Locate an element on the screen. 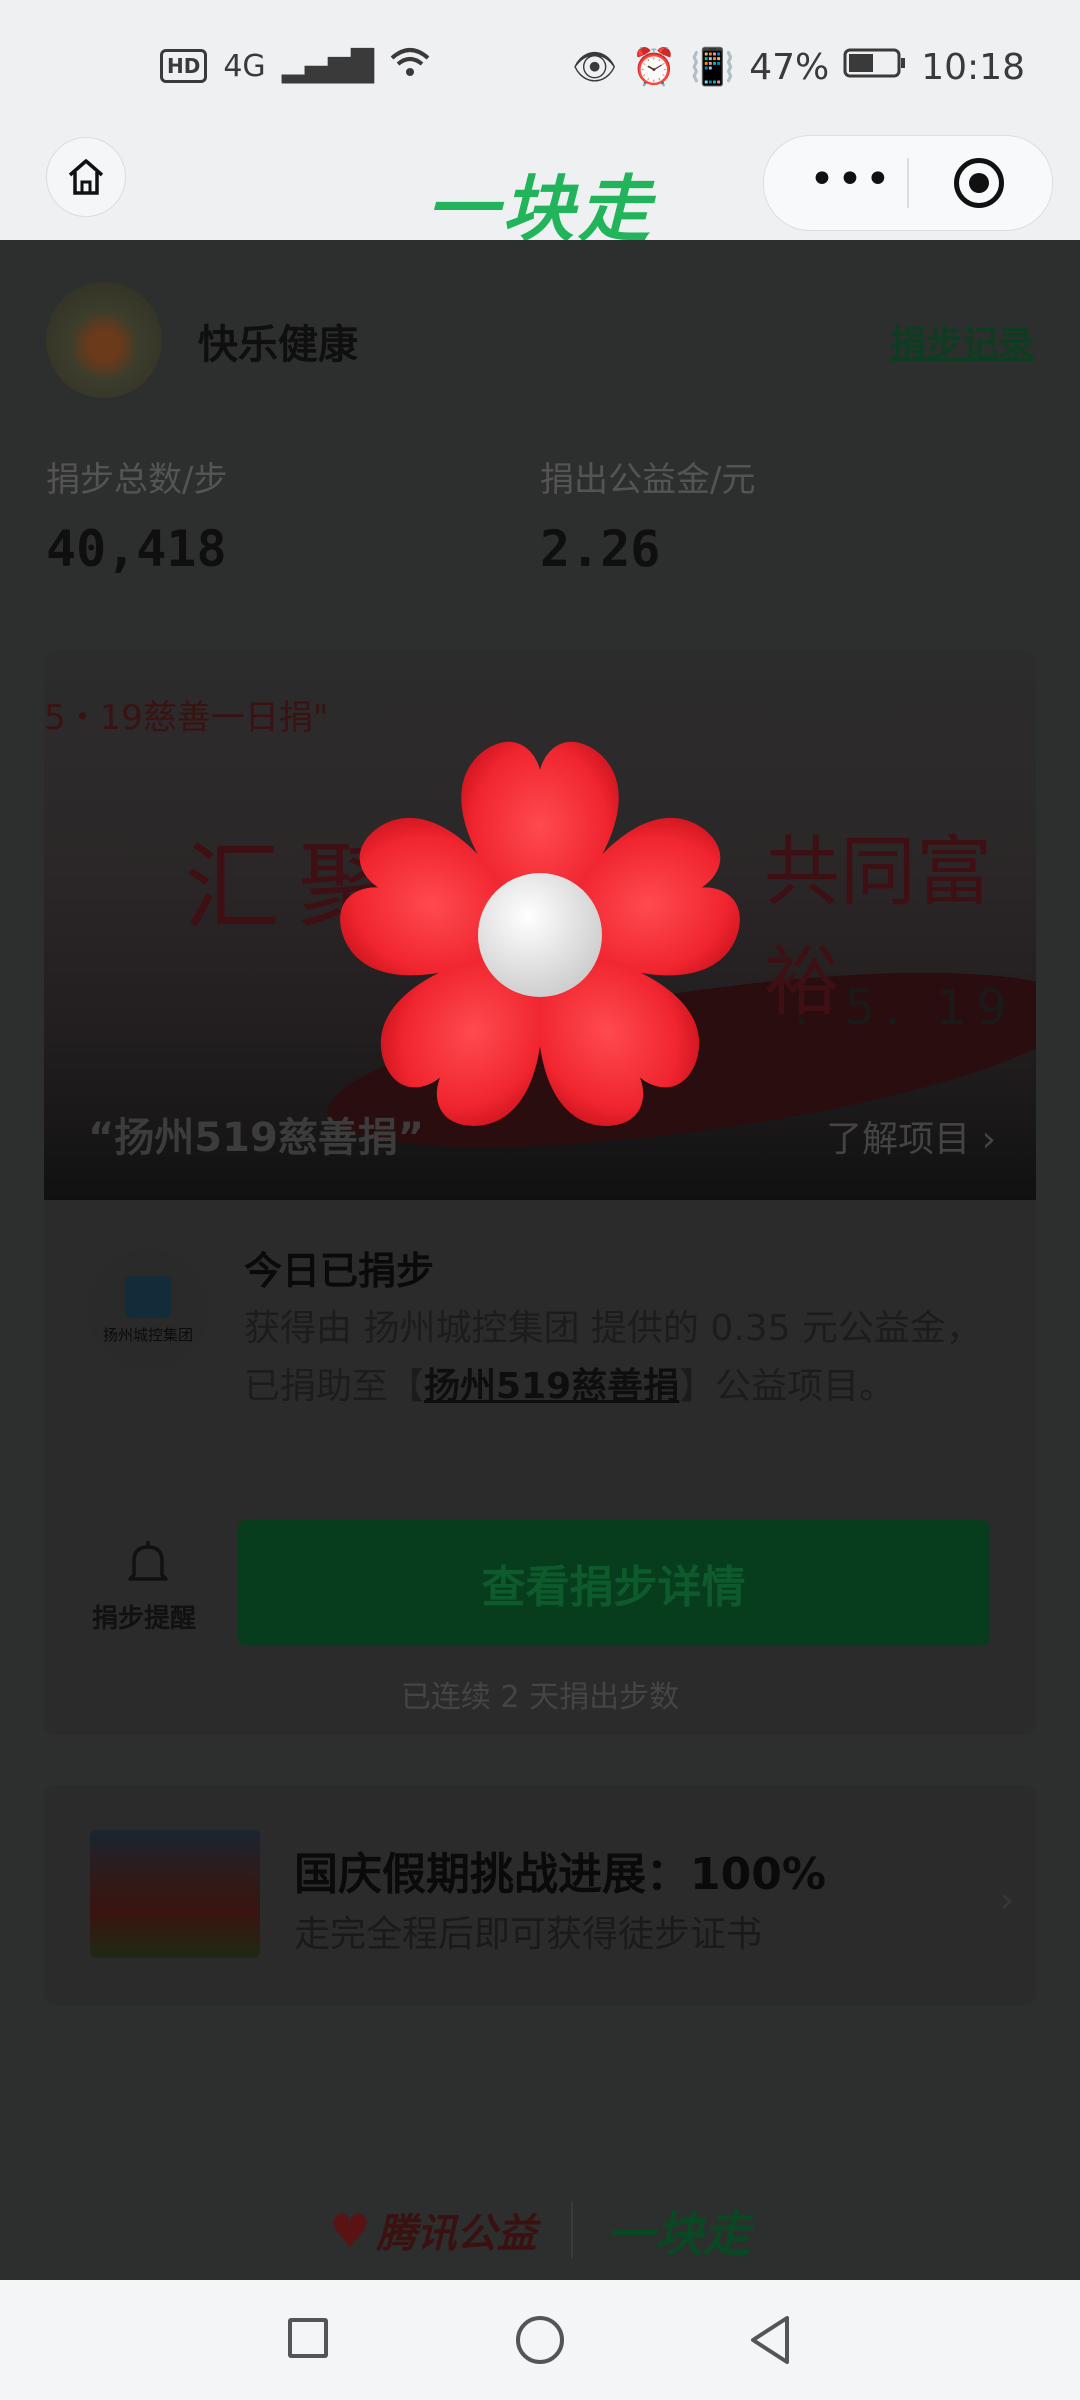  banner-date: . 5. 19 is located at coordinates (905, 1008).